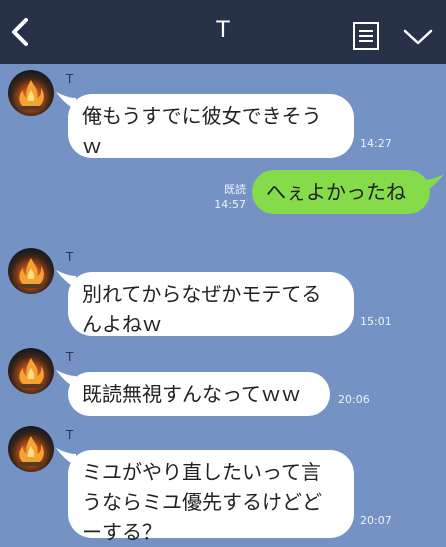  What do you see at coordinates (376, 520) in the screenshot?
I see `message-time: 20:07` at bounding box center [376, 520].